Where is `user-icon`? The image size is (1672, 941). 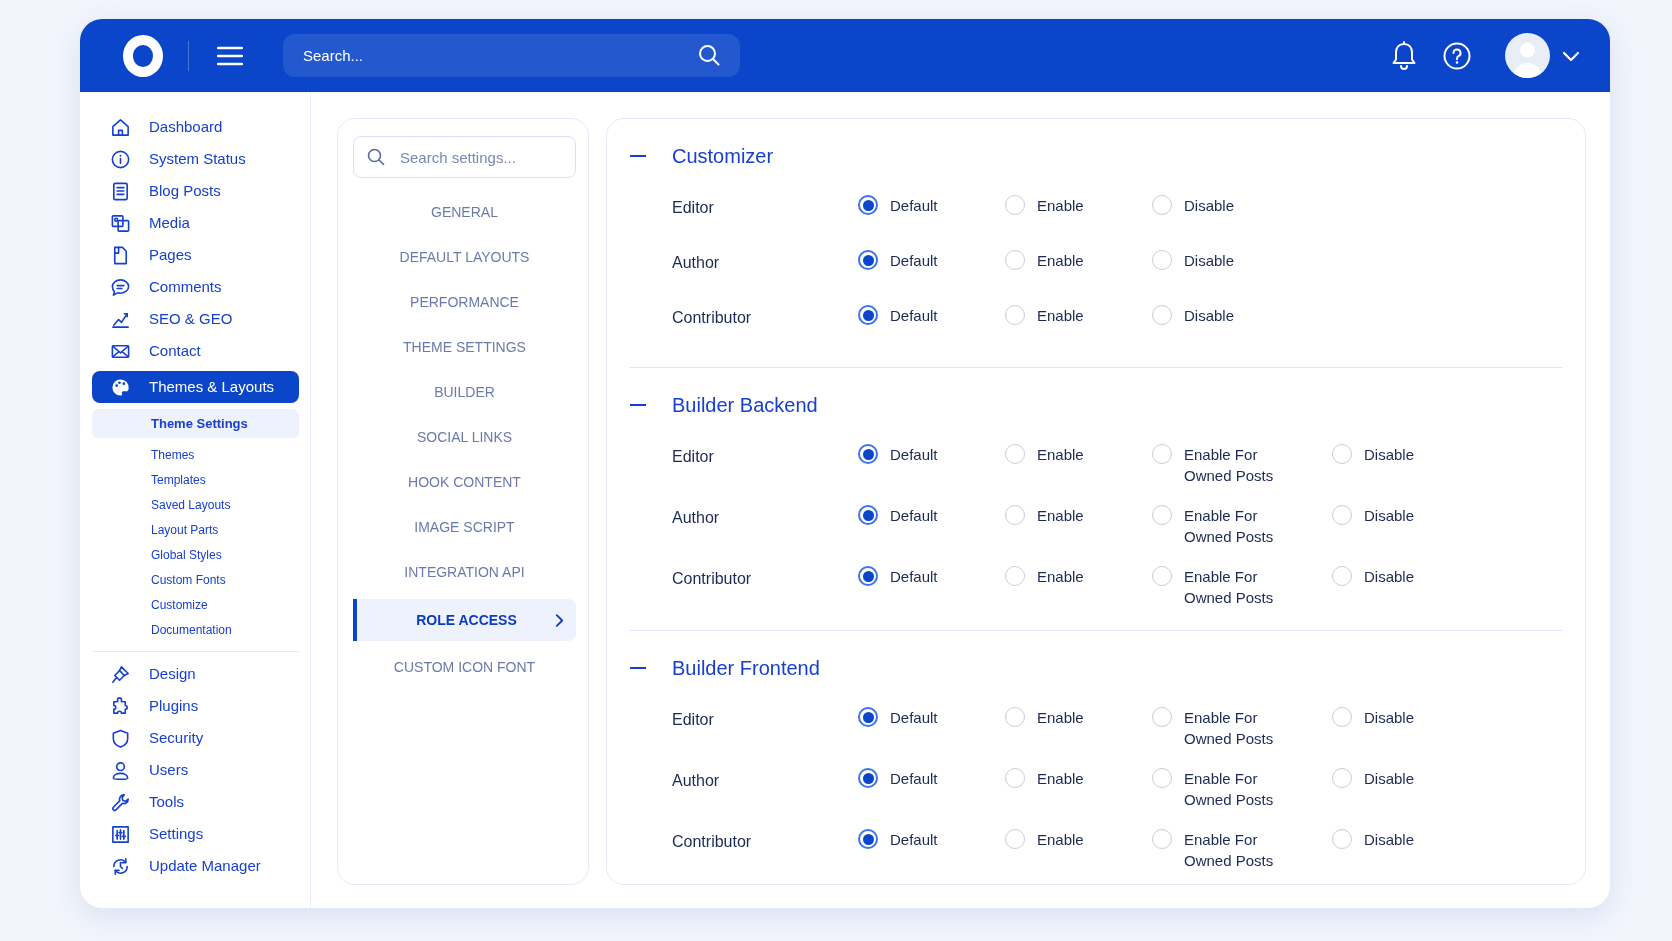 user-icon is located at coordinates (120, 770).